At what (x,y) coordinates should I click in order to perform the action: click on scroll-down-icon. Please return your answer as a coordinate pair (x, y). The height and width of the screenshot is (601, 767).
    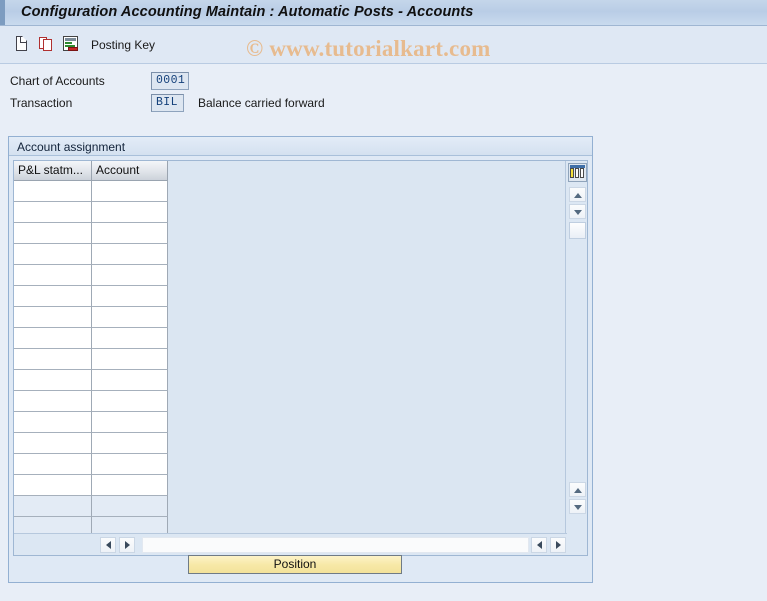
    Looking at the image, I should click on (577, 211).